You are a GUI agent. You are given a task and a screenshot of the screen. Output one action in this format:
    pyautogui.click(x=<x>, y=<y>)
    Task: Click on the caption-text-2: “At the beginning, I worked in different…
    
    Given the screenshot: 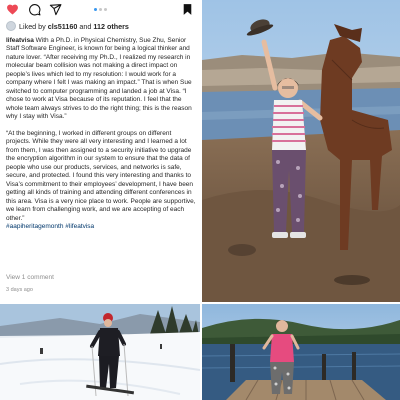 What is the action you would take?
    pyautogui.click(x=101, y=175)
    